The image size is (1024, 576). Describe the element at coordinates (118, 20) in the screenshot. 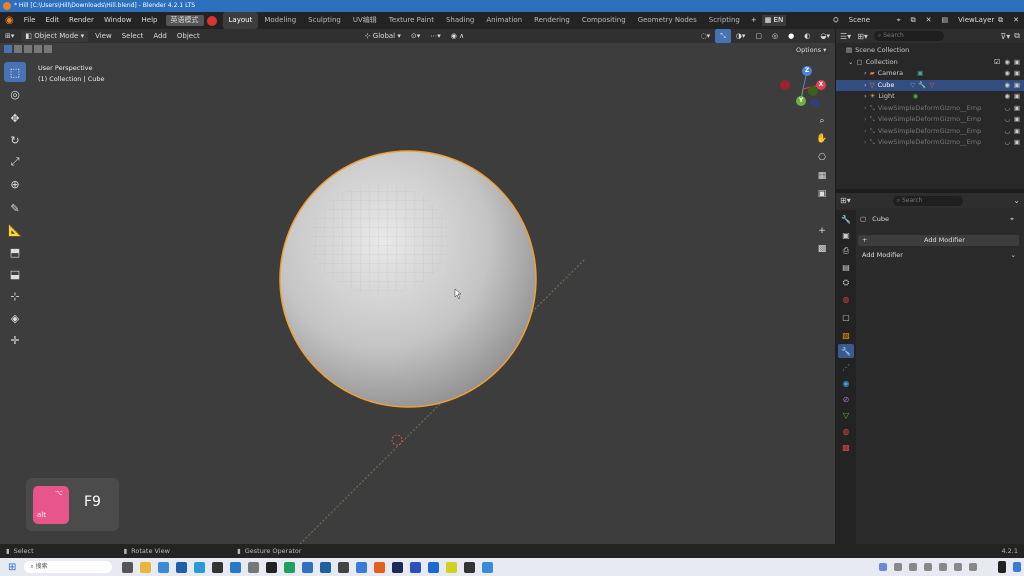

I see `menu-window: Window` at that location.